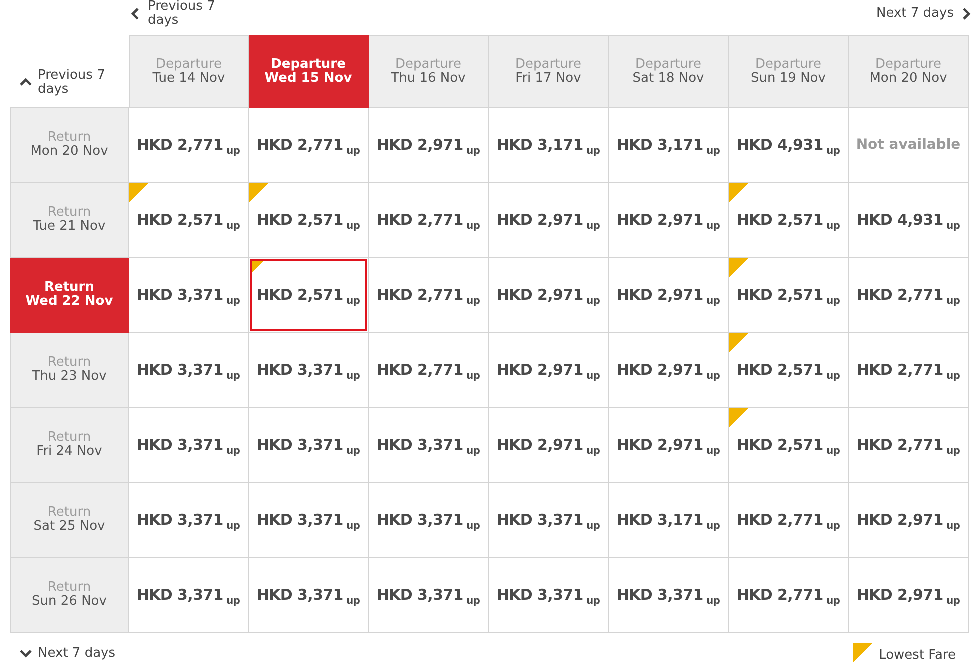  Describe the element at coordinates (549, 71) in the screenshot. I see `departure-date-tab: Departure Fri 17 Nov` at that location.